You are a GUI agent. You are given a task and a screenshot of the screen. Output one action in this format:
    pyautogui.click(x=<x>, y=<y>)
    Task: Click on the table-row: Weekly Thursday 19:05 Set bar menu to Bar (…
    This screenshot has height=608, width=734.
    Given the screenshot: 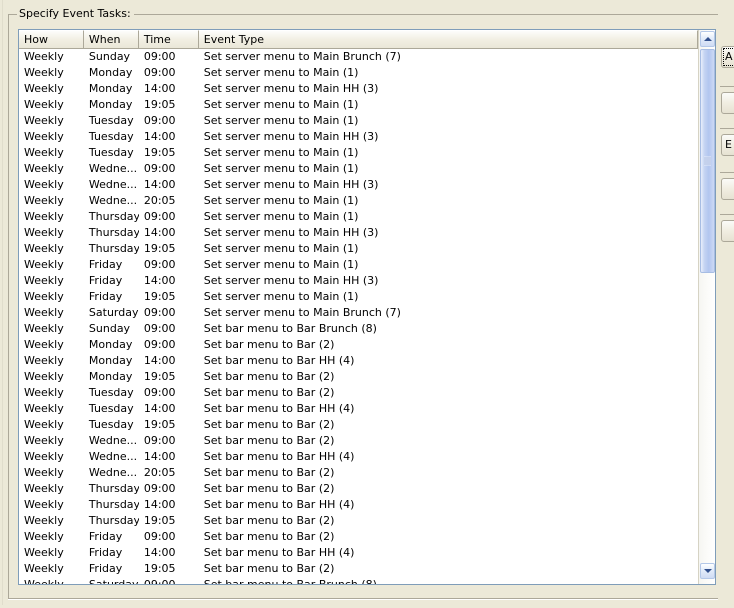 What is the action you would take?
    pyautogui.click(x=358, y=521)
    